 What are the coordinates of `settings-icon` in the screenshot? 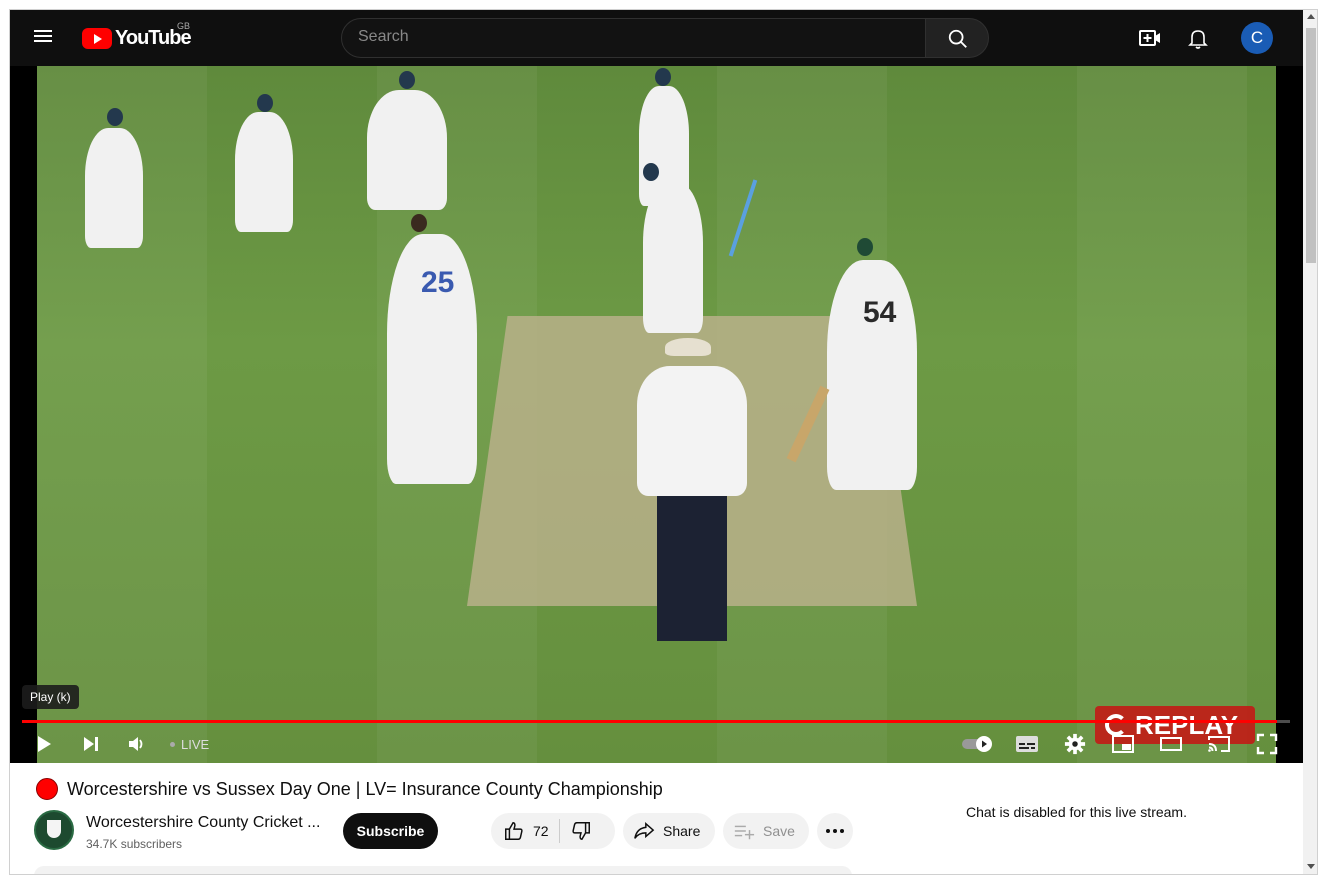 It's located at (1075, 744).